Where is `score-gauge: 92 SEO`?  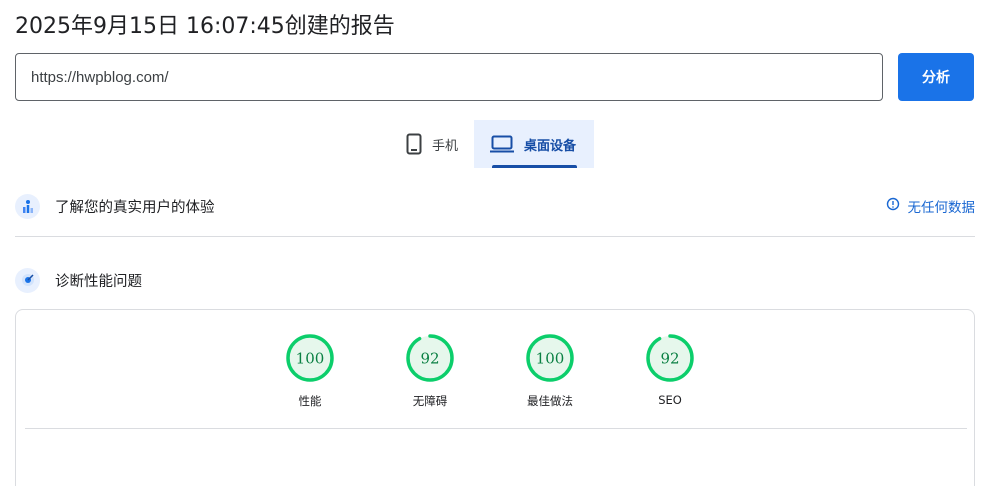
score-gauge: 92 SEO is located at coordinates (670, 371).